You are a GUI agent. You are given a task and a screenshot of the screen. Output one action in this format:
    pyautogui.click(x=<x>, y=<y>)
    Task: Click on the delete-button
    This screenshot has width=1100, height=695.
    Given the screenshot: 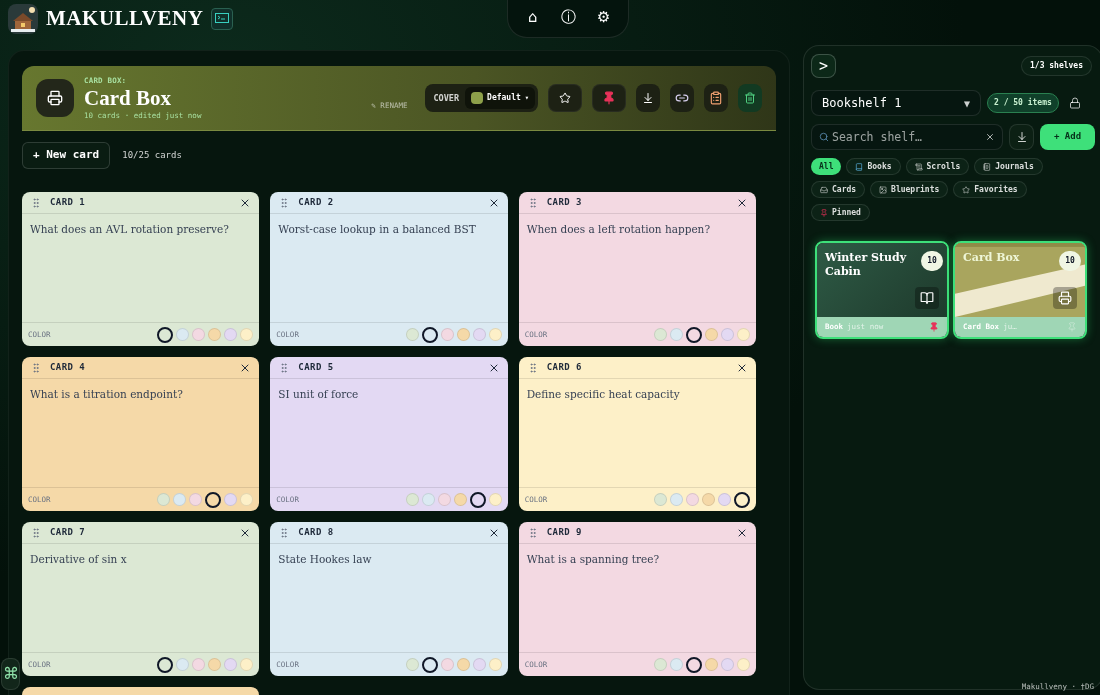 What is the action you would take?
    pyautogui.click(x=750, y=98)
    